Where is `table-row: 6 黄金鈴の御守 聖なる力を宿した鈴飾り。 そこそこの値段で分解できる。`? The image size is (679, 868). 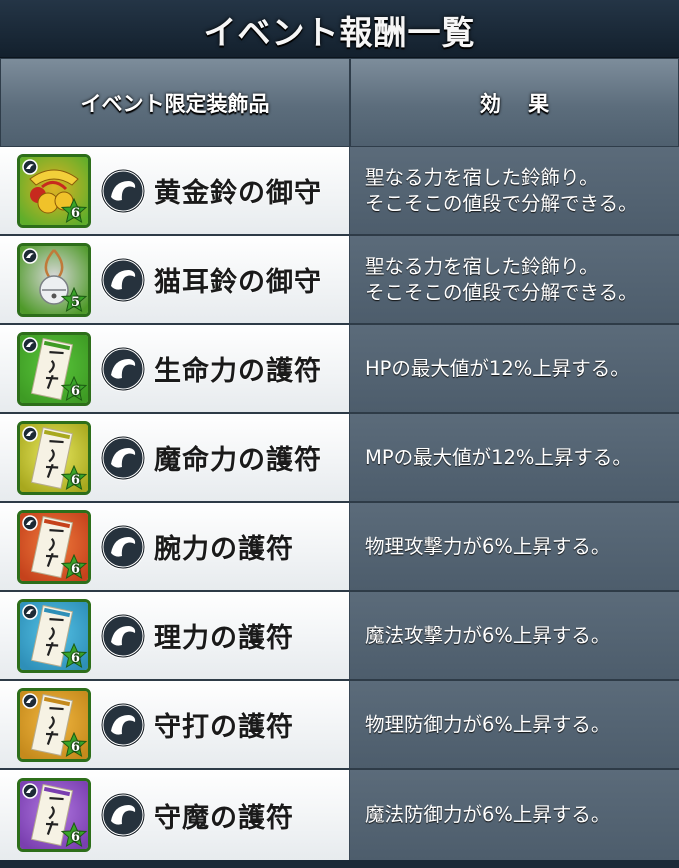 table-row: 6 黄金鈴の御守 聖なる力を宿した鈴飾り。 そこそこの値段で分解できる。 is located at coordinates (339, 191).